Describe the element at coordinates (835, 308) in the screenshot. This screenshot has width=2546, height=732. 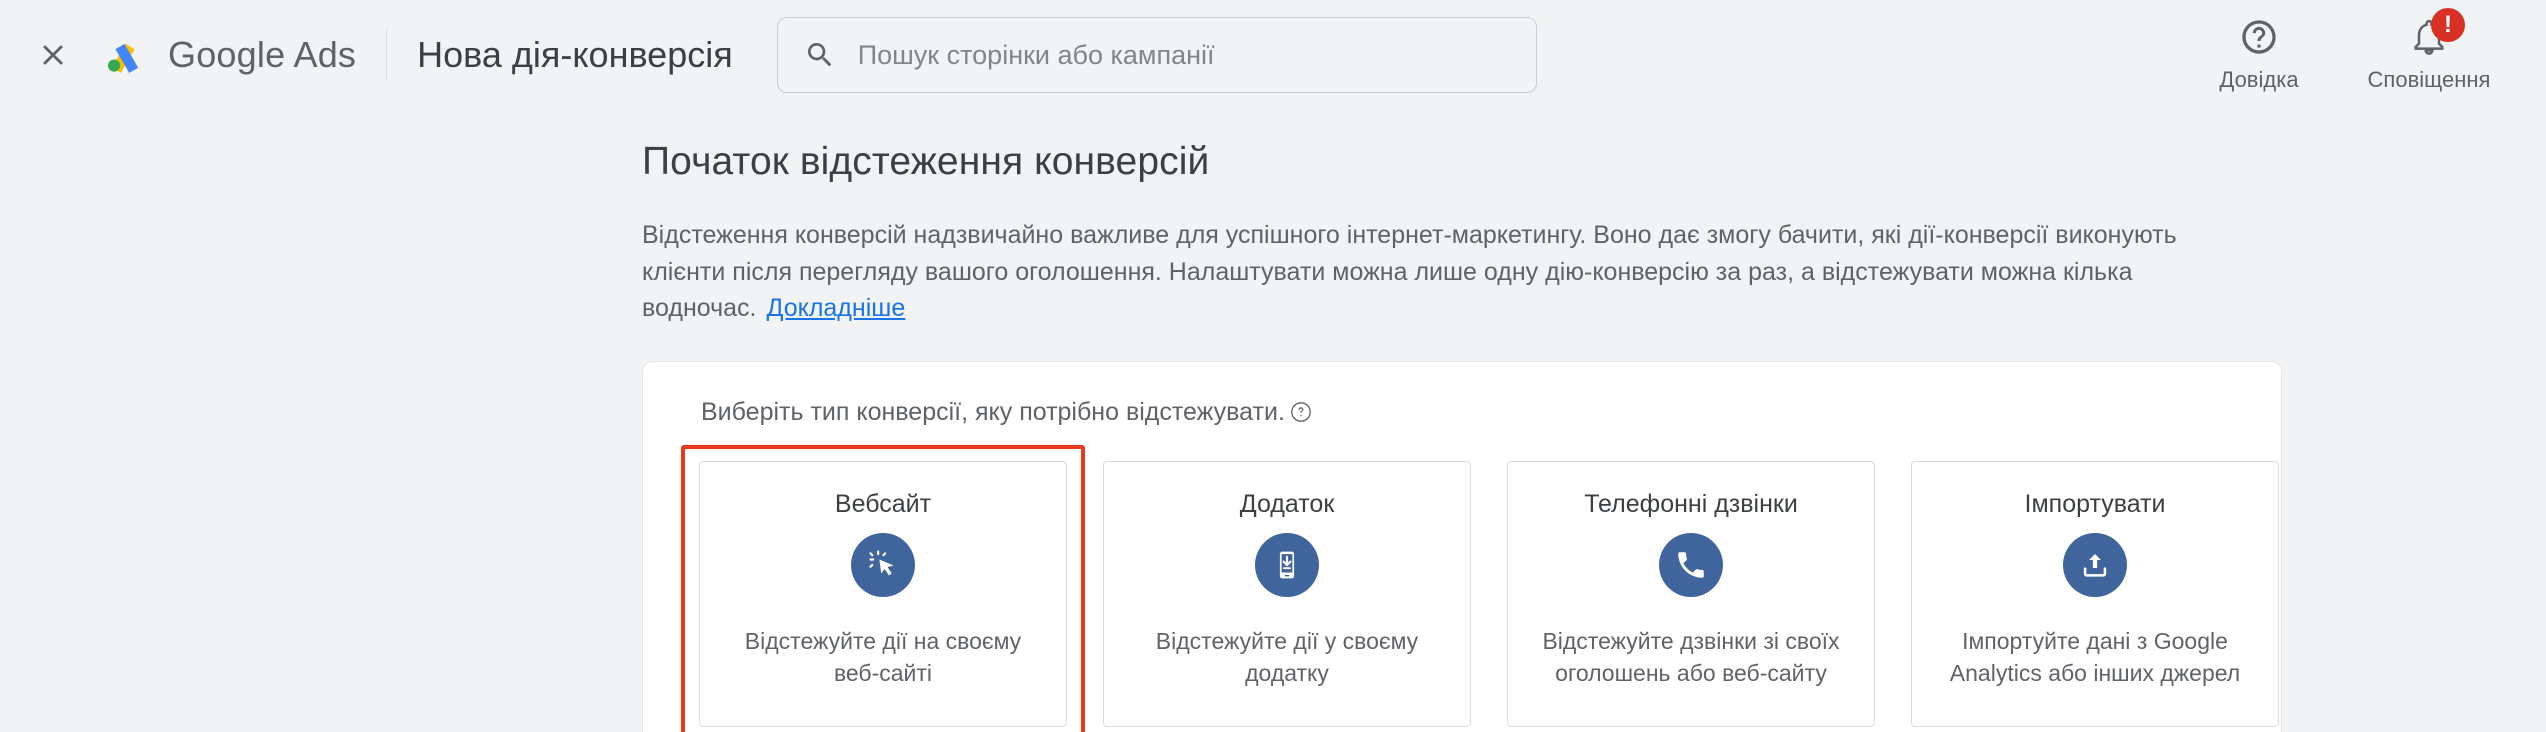
I see `learn-more-link: Докладніше` at that location.